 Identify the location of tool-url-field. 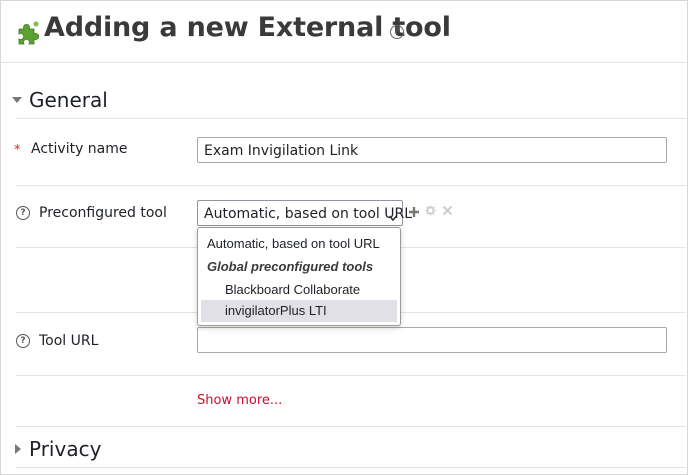
(432, 340).